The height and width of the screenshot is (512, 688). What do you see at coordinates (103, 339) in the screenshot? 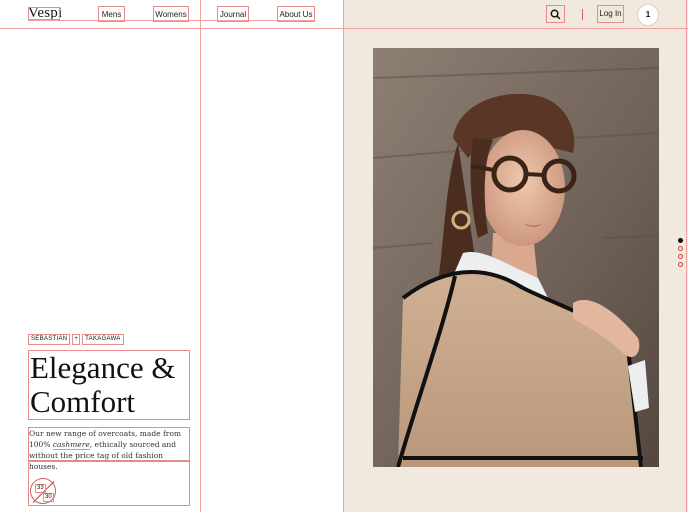
I see `designer-name: TAKAGAWA` at bounding box center [103, 339].